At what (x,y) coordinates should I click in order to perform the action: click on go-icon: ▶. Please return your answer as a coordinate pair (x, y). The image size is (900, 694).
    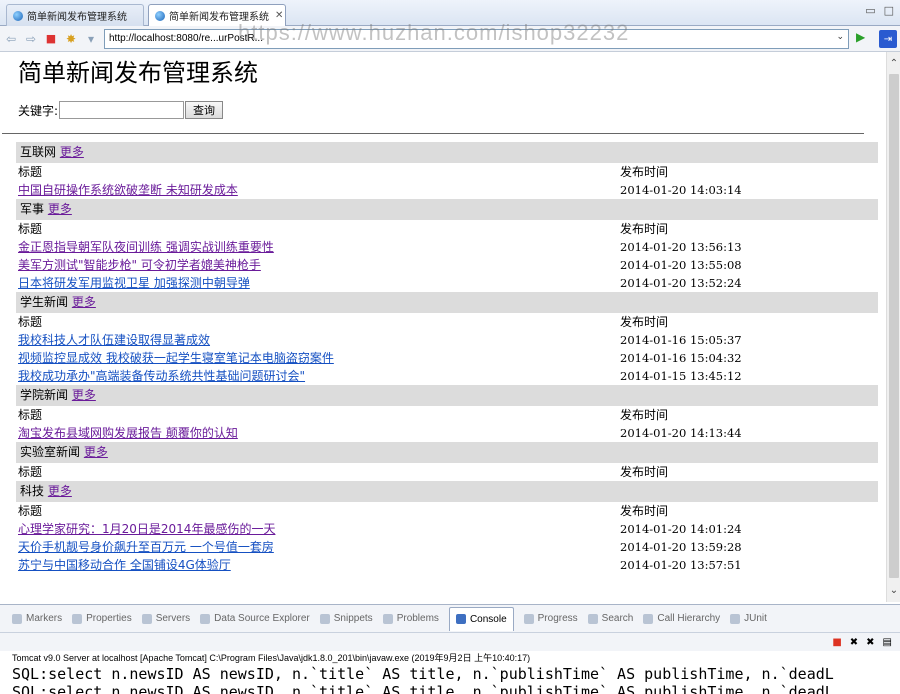
    Looking at the image, I should click on (860, 37).